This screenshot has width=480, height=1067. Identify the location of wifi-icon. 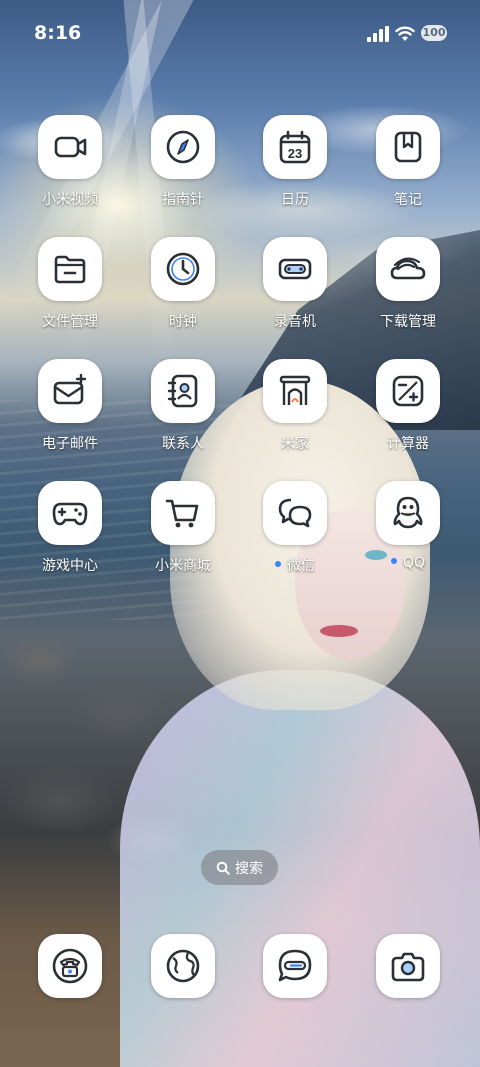
(405, 33).